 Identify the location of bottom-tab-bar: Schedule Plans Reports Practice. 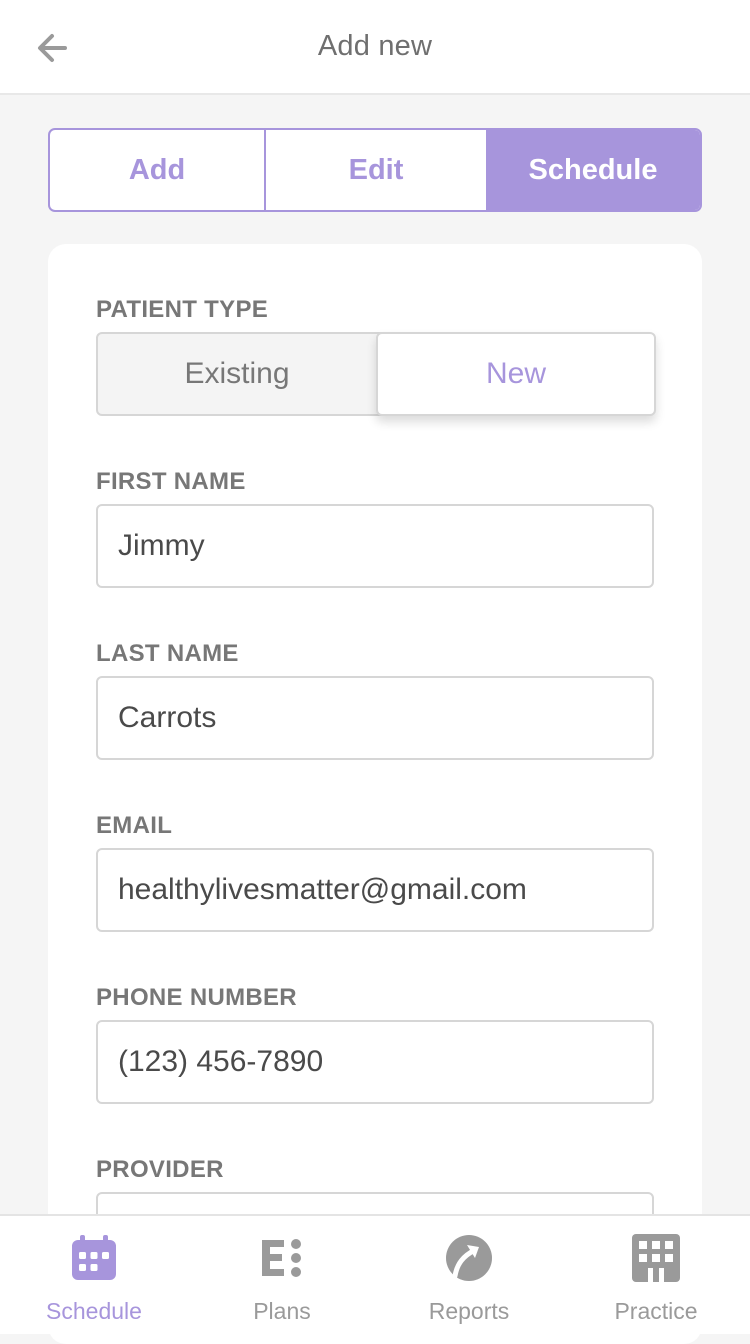
(375, 1274).